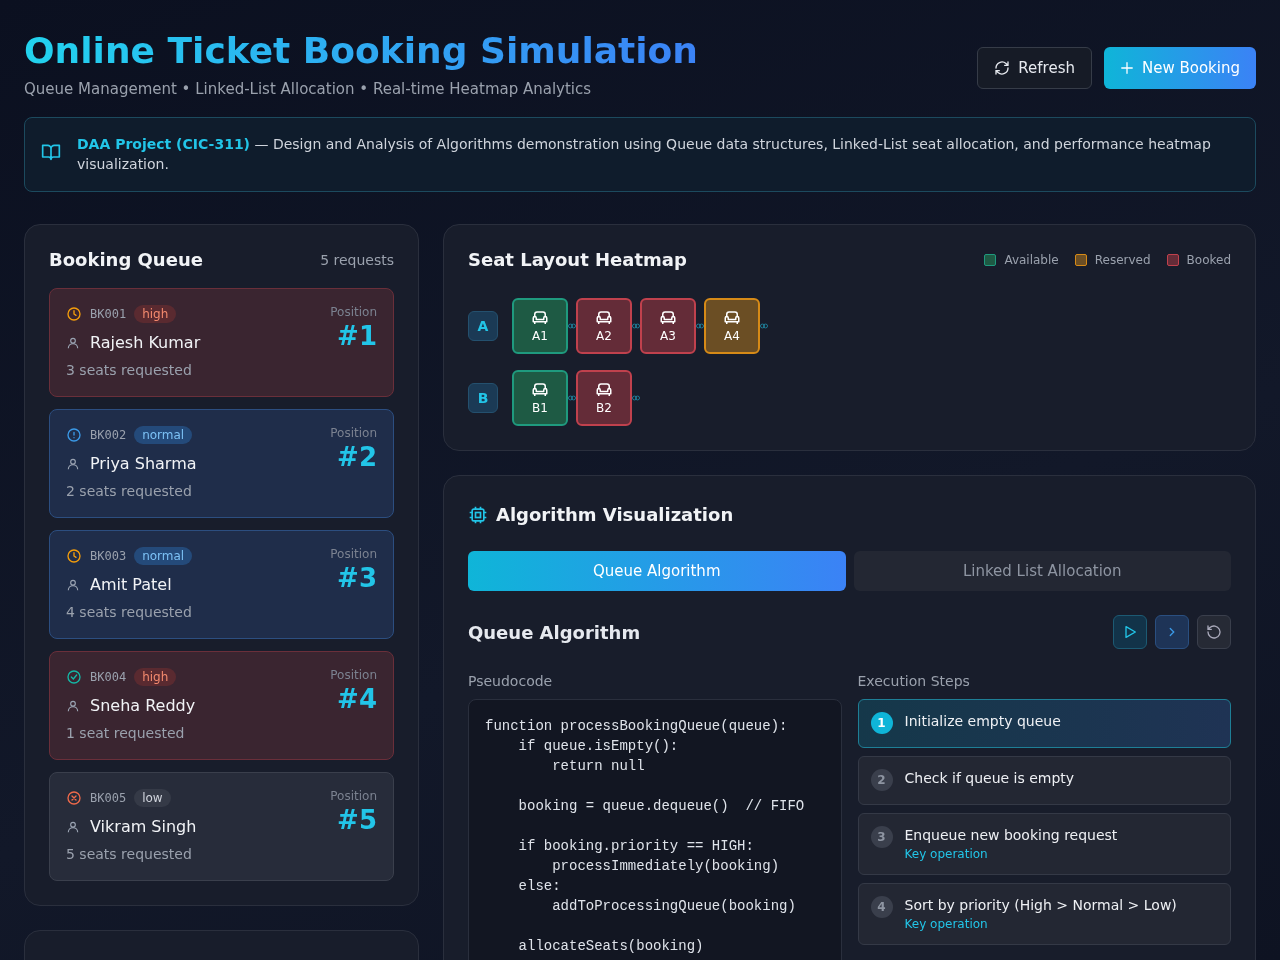 Image resolution: width=1280 pixels, height=960 pixels. I want to click on booking-card: BK001 high Rajesh Kumar 3 seats requested Position #1, so click(221, 342).